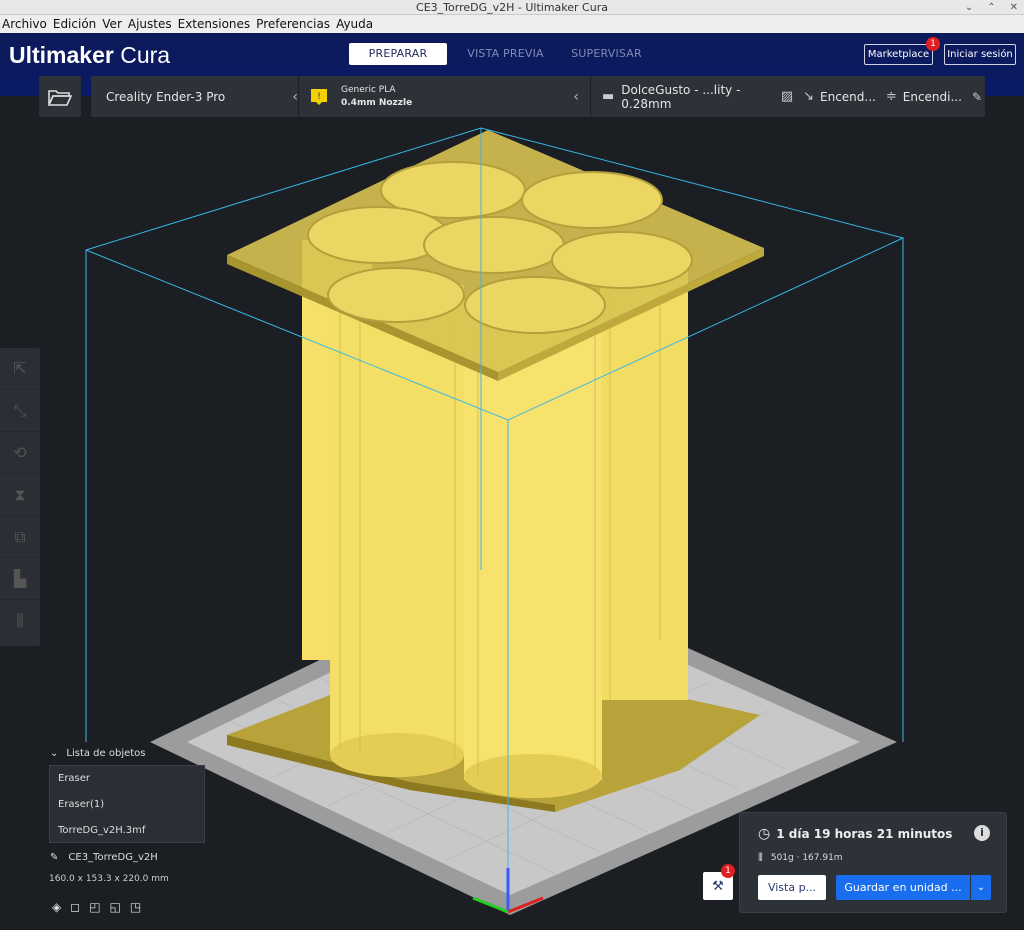 The height and width of the screenshot is (930, 1024). I want to click on material-selector: ! Generic PLA 0.4mm Nozzle ‹, so click(444, 96).